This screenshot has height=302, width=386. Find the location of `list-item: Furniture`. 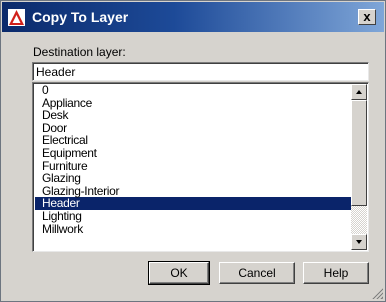

list-item: Furniture is located at coordinates (193, 166).